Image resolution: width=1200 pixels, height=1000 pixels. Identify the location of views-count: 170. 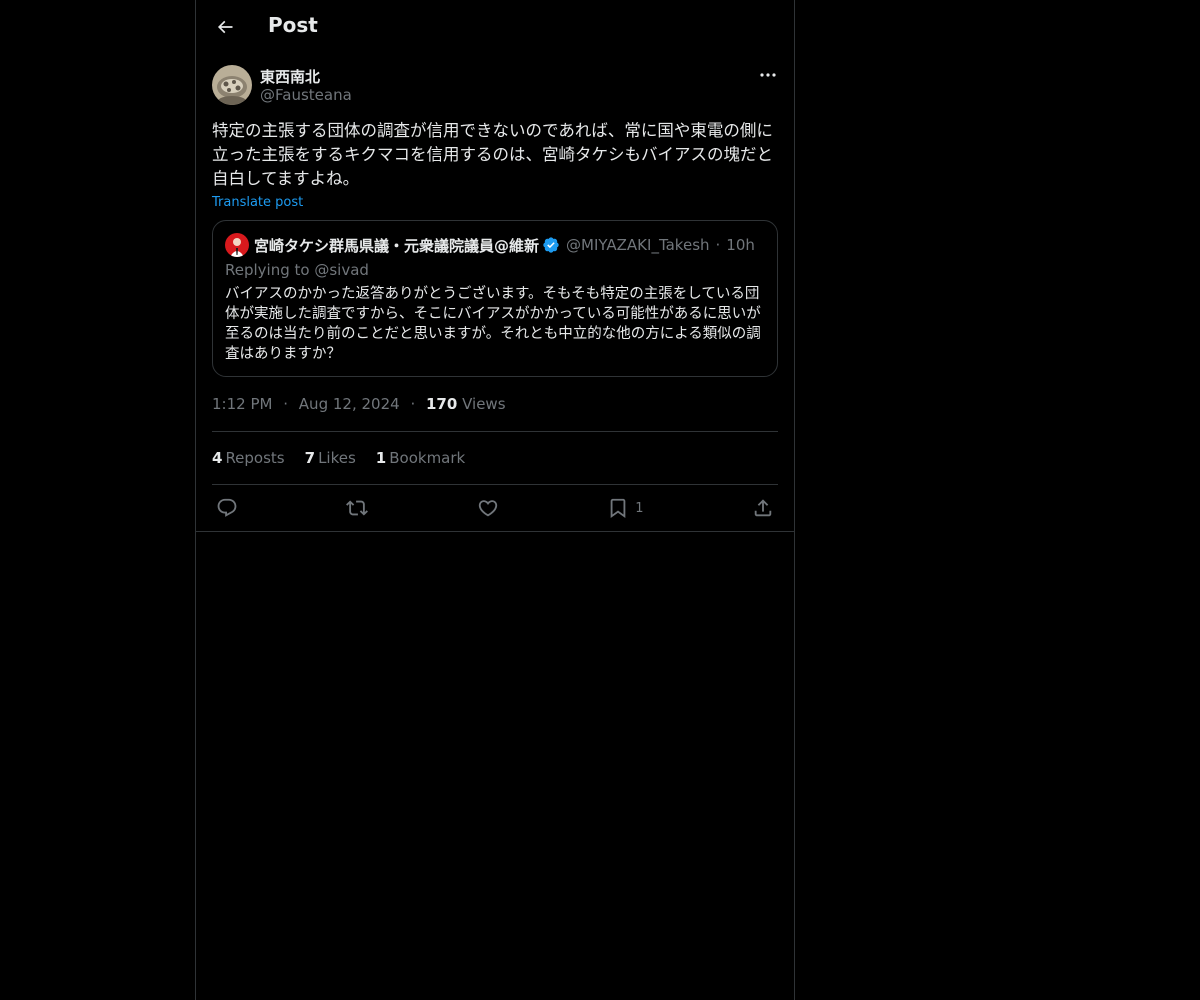
(442, 404).